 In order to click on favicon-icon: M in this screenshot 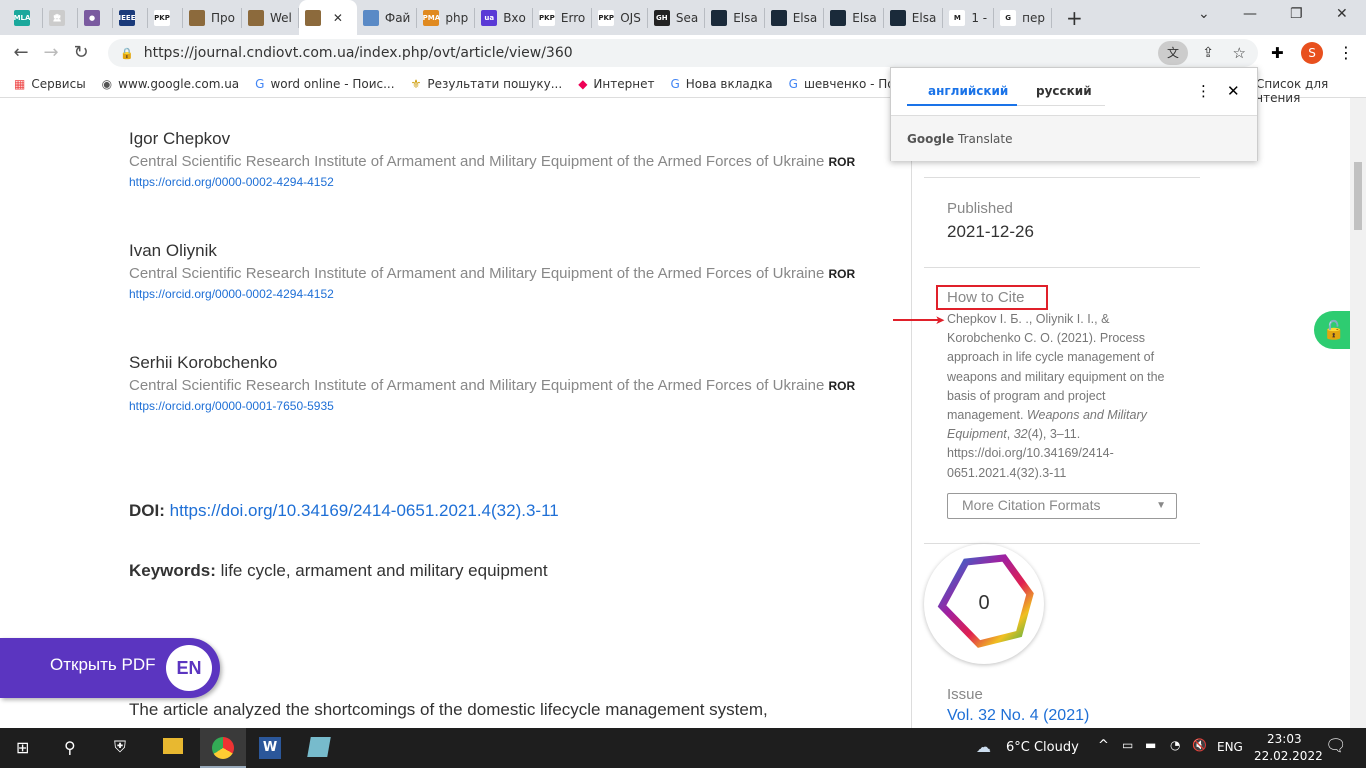, I will do `click(957, 17)`.